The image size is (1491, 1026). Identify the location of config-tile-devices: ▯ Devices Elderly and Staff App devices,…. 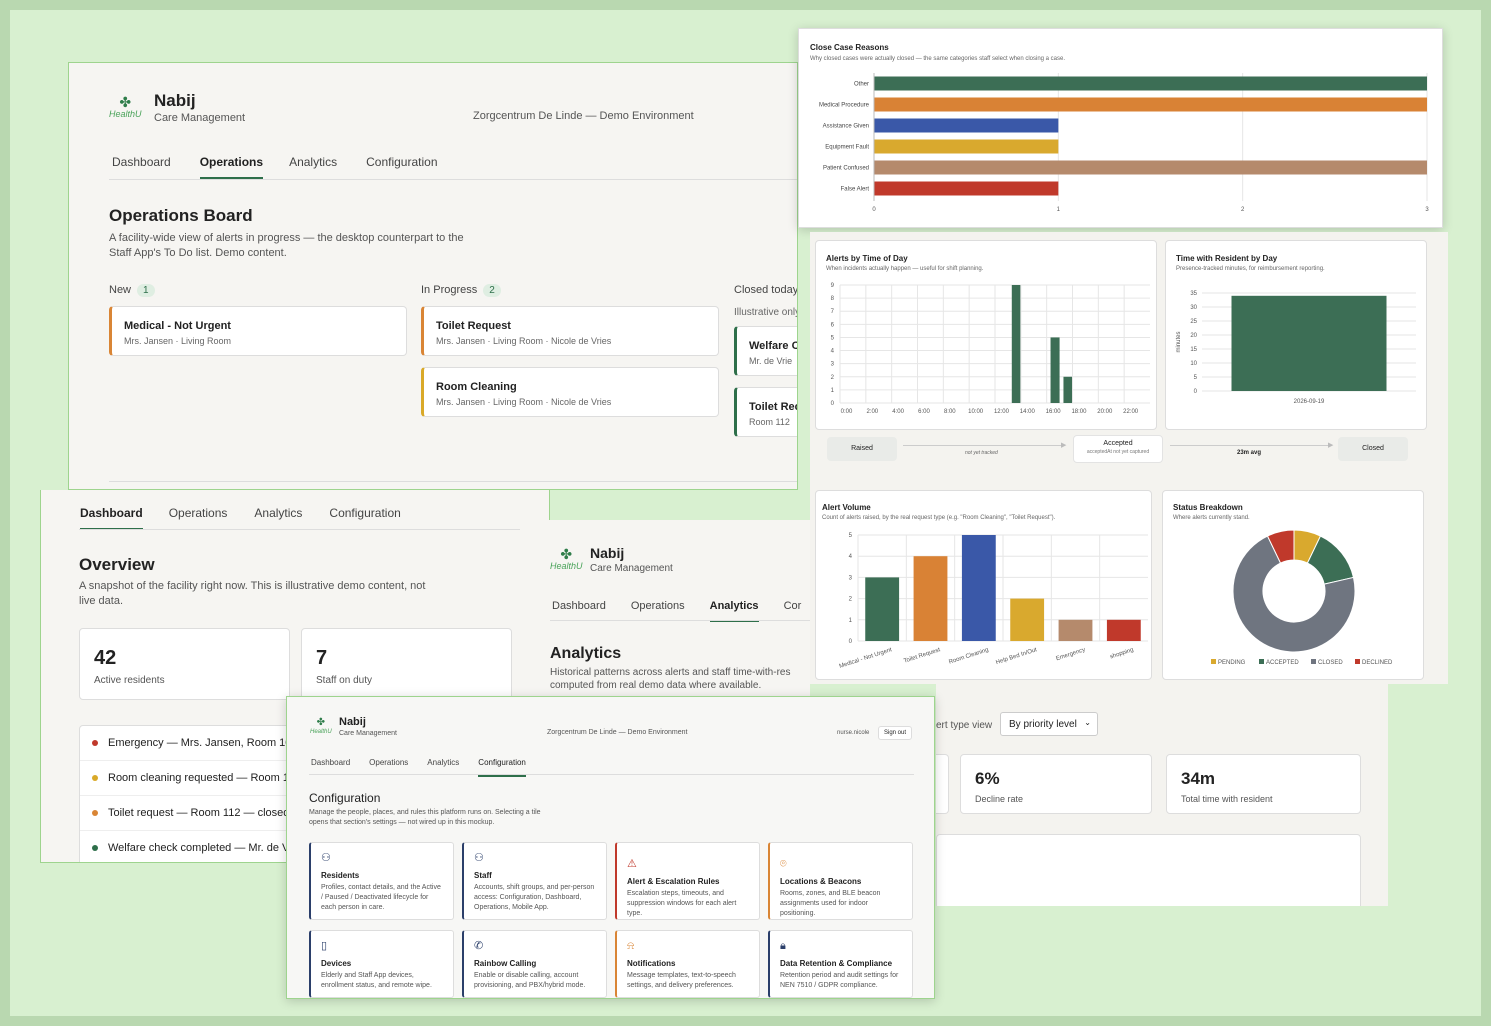
(381, 964).